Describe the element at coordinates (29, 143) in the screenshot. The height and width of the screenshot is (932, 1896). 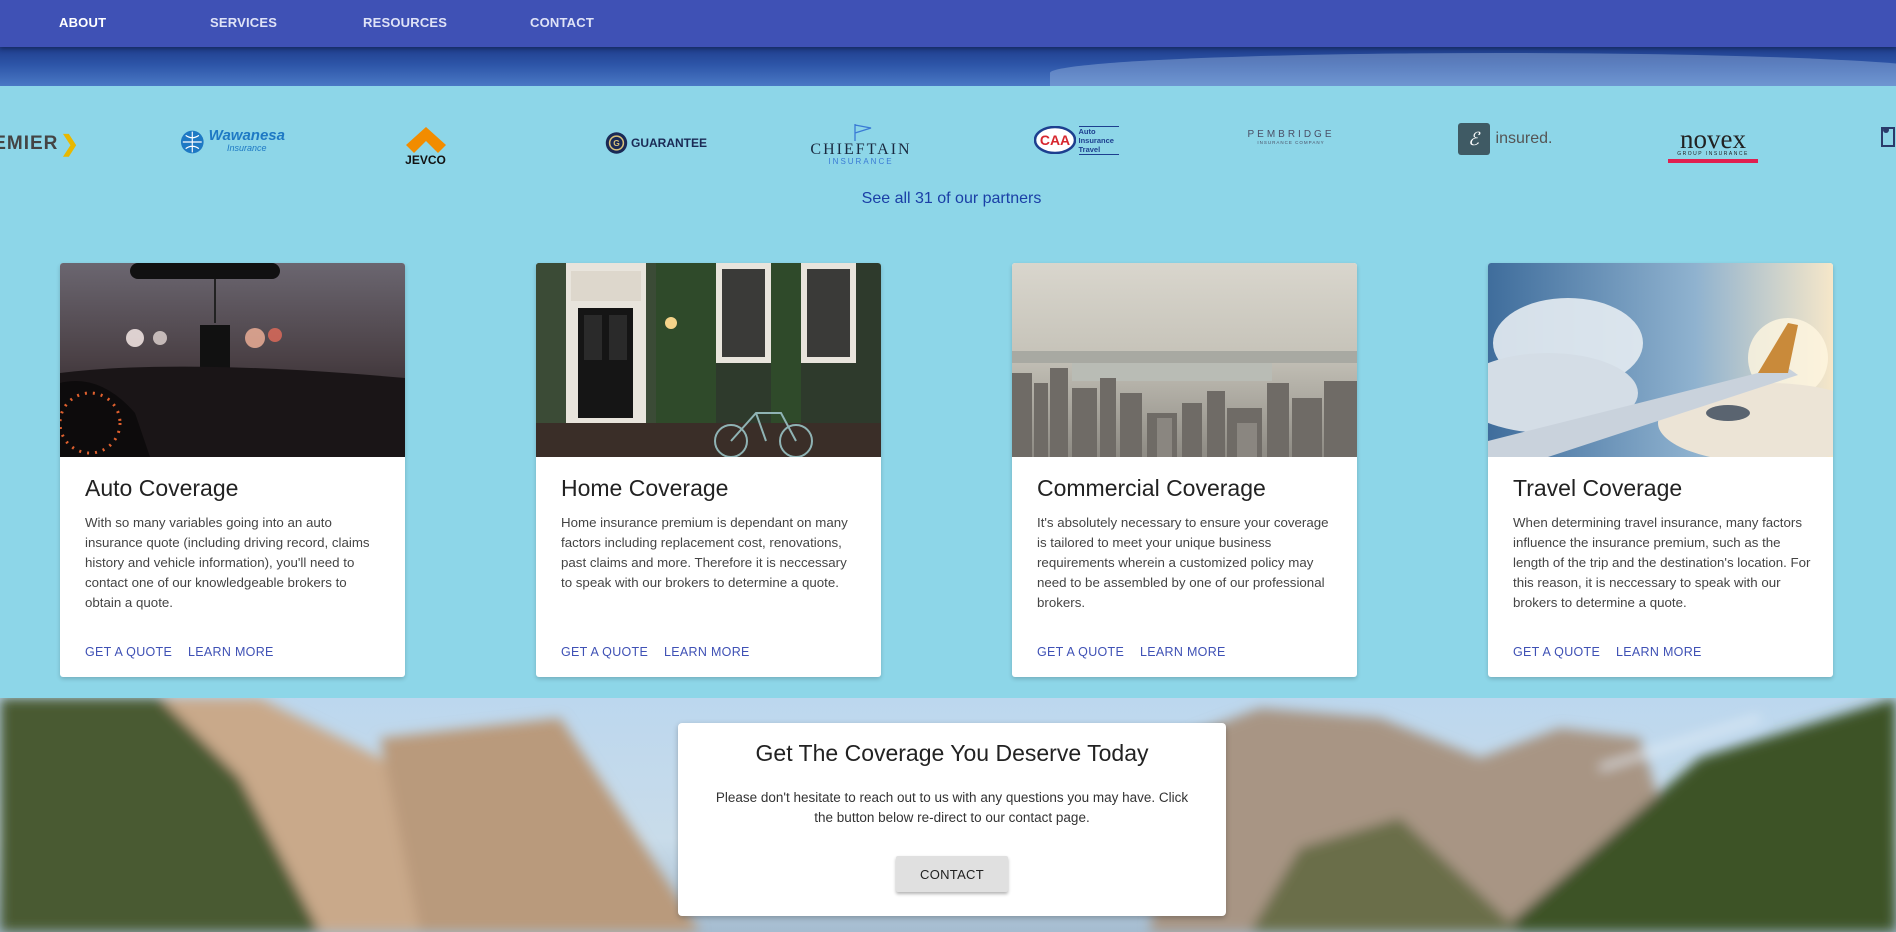
I see `premier-logo-text: EMIER` at that location.